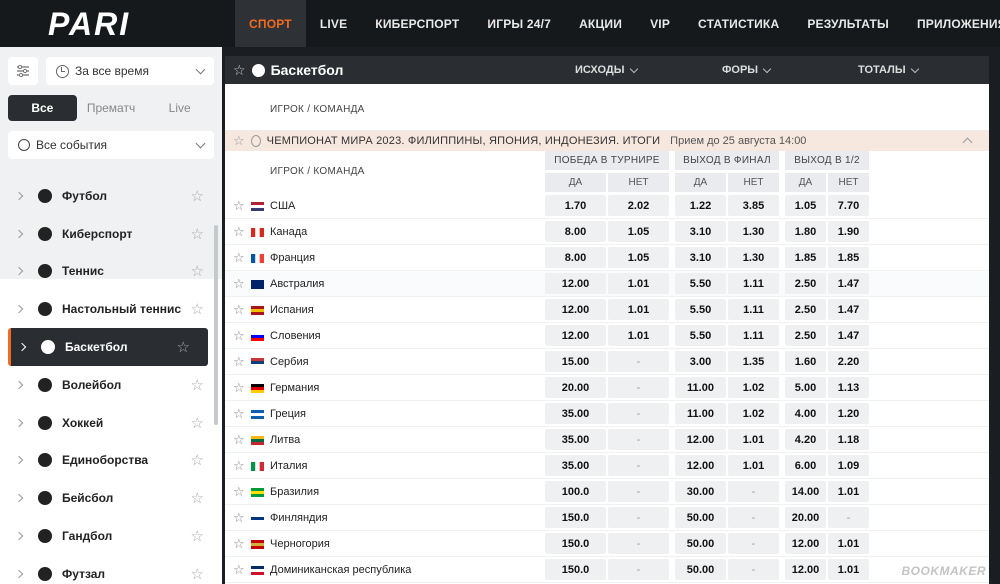 The height and width of the screenshot is (584, 1000). Describe the element at coordinates (753, 387) in the screenshot. I see `odd-cell: 1.02` at that location.